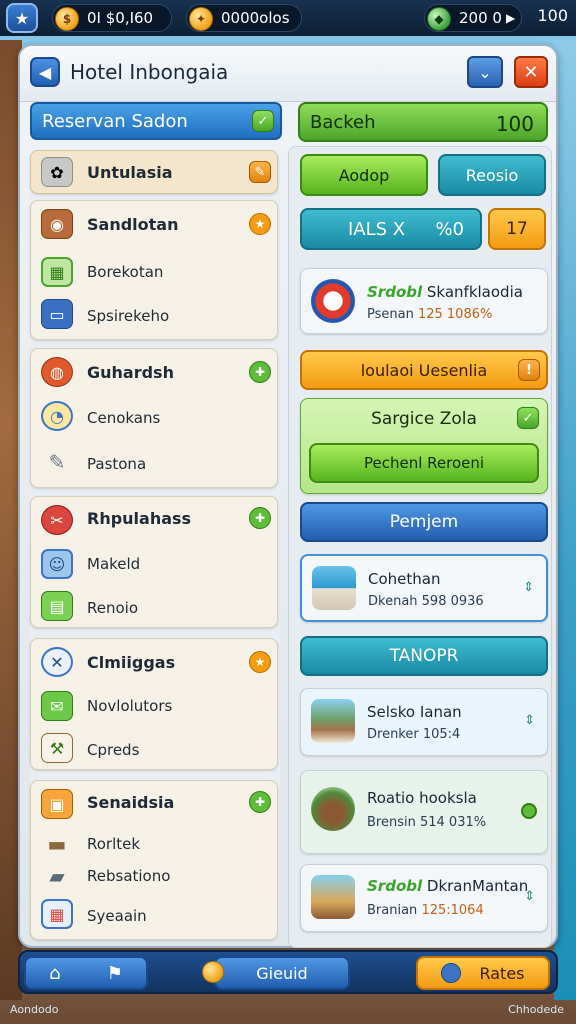 The image size is (576, 1024). What do you see at coordinates (343, 122) in the screenshot?
I see `backeh-label: Backeh` at bounding box center [343, 122].